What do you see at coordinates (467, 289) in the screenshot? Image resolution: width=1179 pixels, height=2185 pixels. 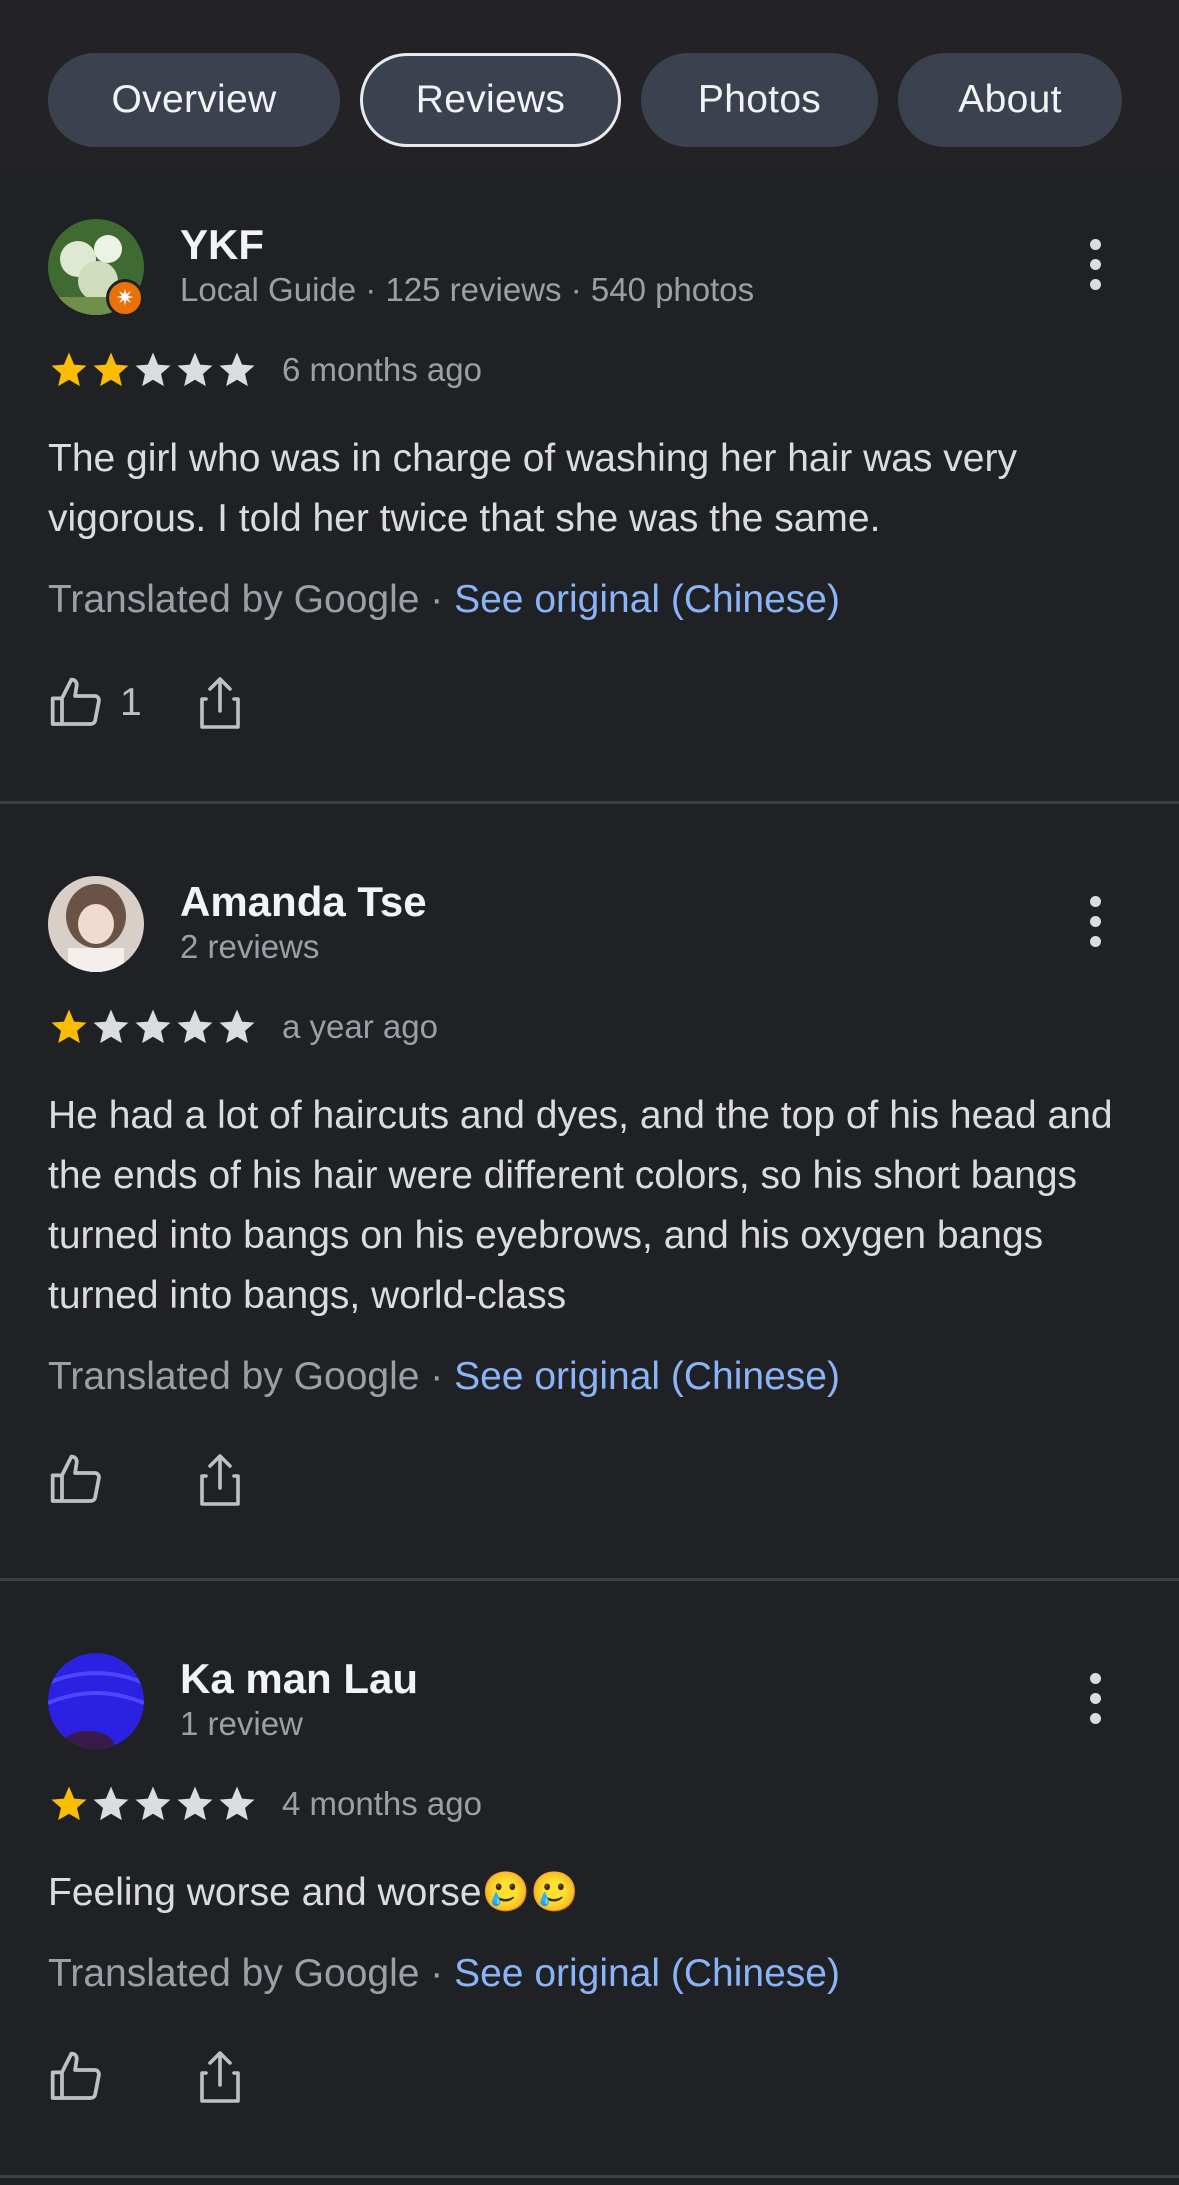 I see `reviewer-meta: Local Guide · 125 reviews · 540 photos` at bounding box center [467, 289].